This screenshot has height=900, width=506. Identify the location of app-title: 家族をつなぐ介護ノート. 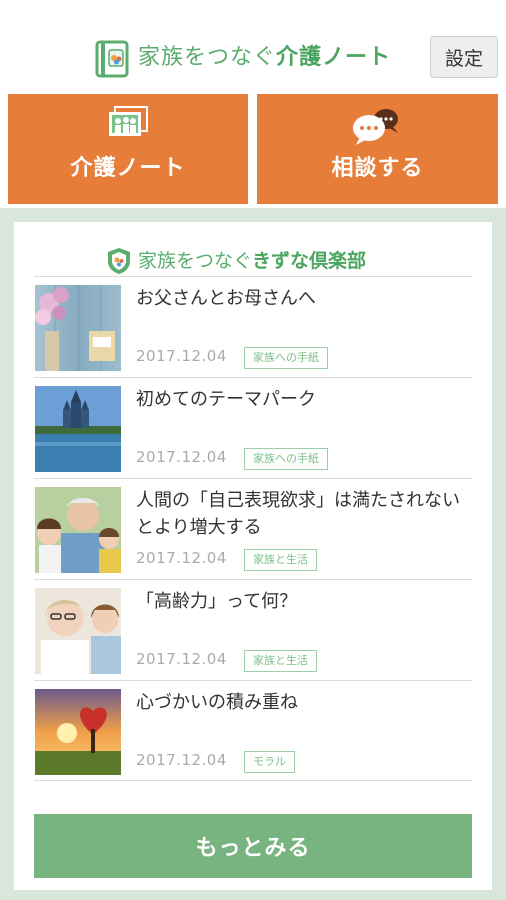
(265, 57).